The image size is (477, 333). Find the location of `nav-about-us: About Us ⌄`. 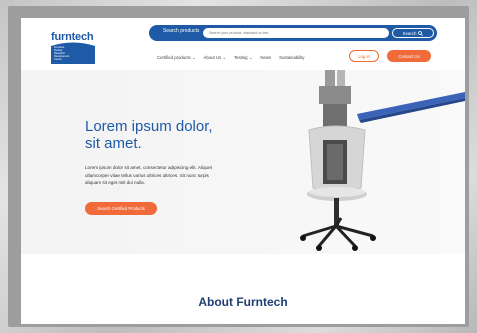

nav-about-us: About Us ⌄ is located at coordinates (214, 58).